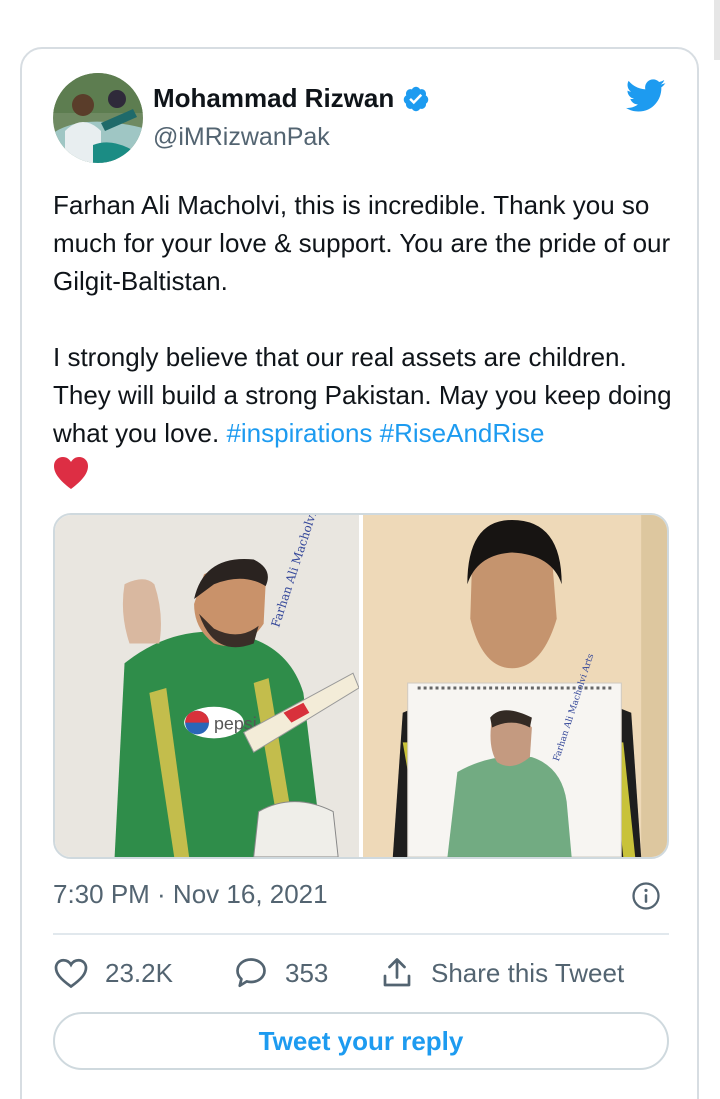  I want to click on top-clipped-fragment, so click(125, 1).